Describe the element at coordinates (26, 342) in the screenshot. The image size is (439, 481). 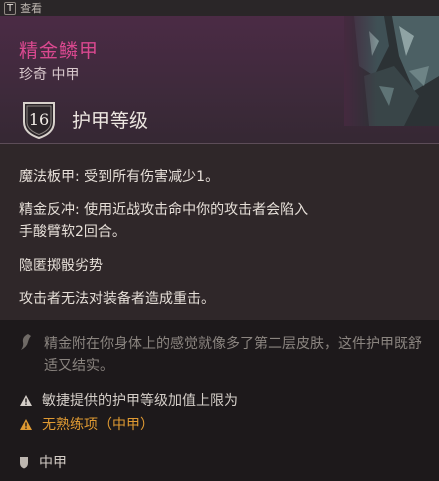
I see `quill-icon` at that location.